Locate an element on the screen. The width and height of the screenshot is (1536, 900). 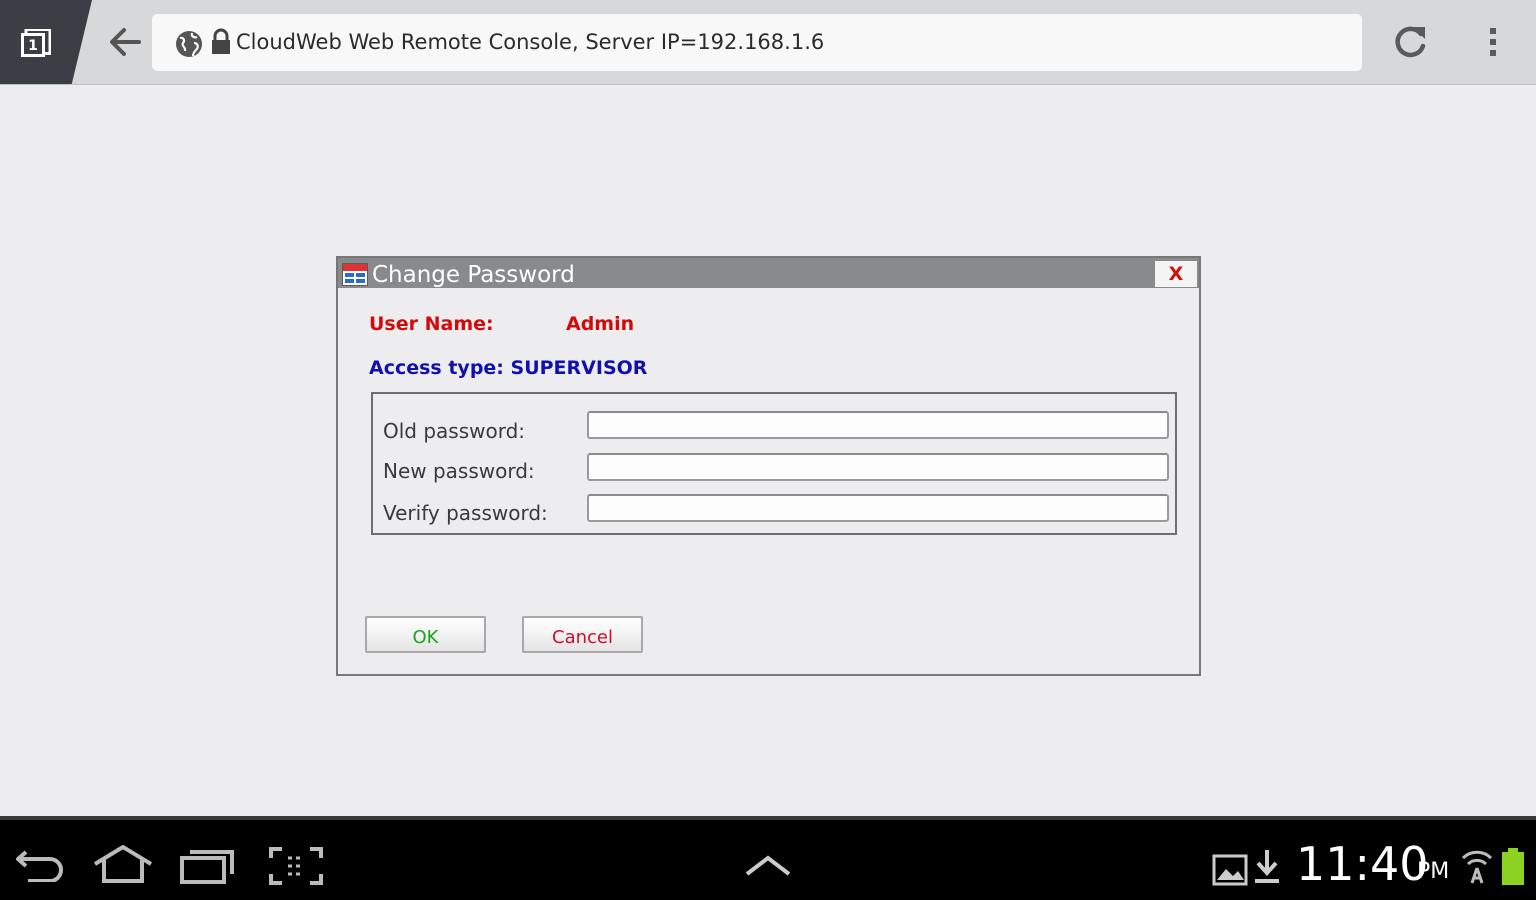
more-vertical-icon is located at coordinates (1493, 42).